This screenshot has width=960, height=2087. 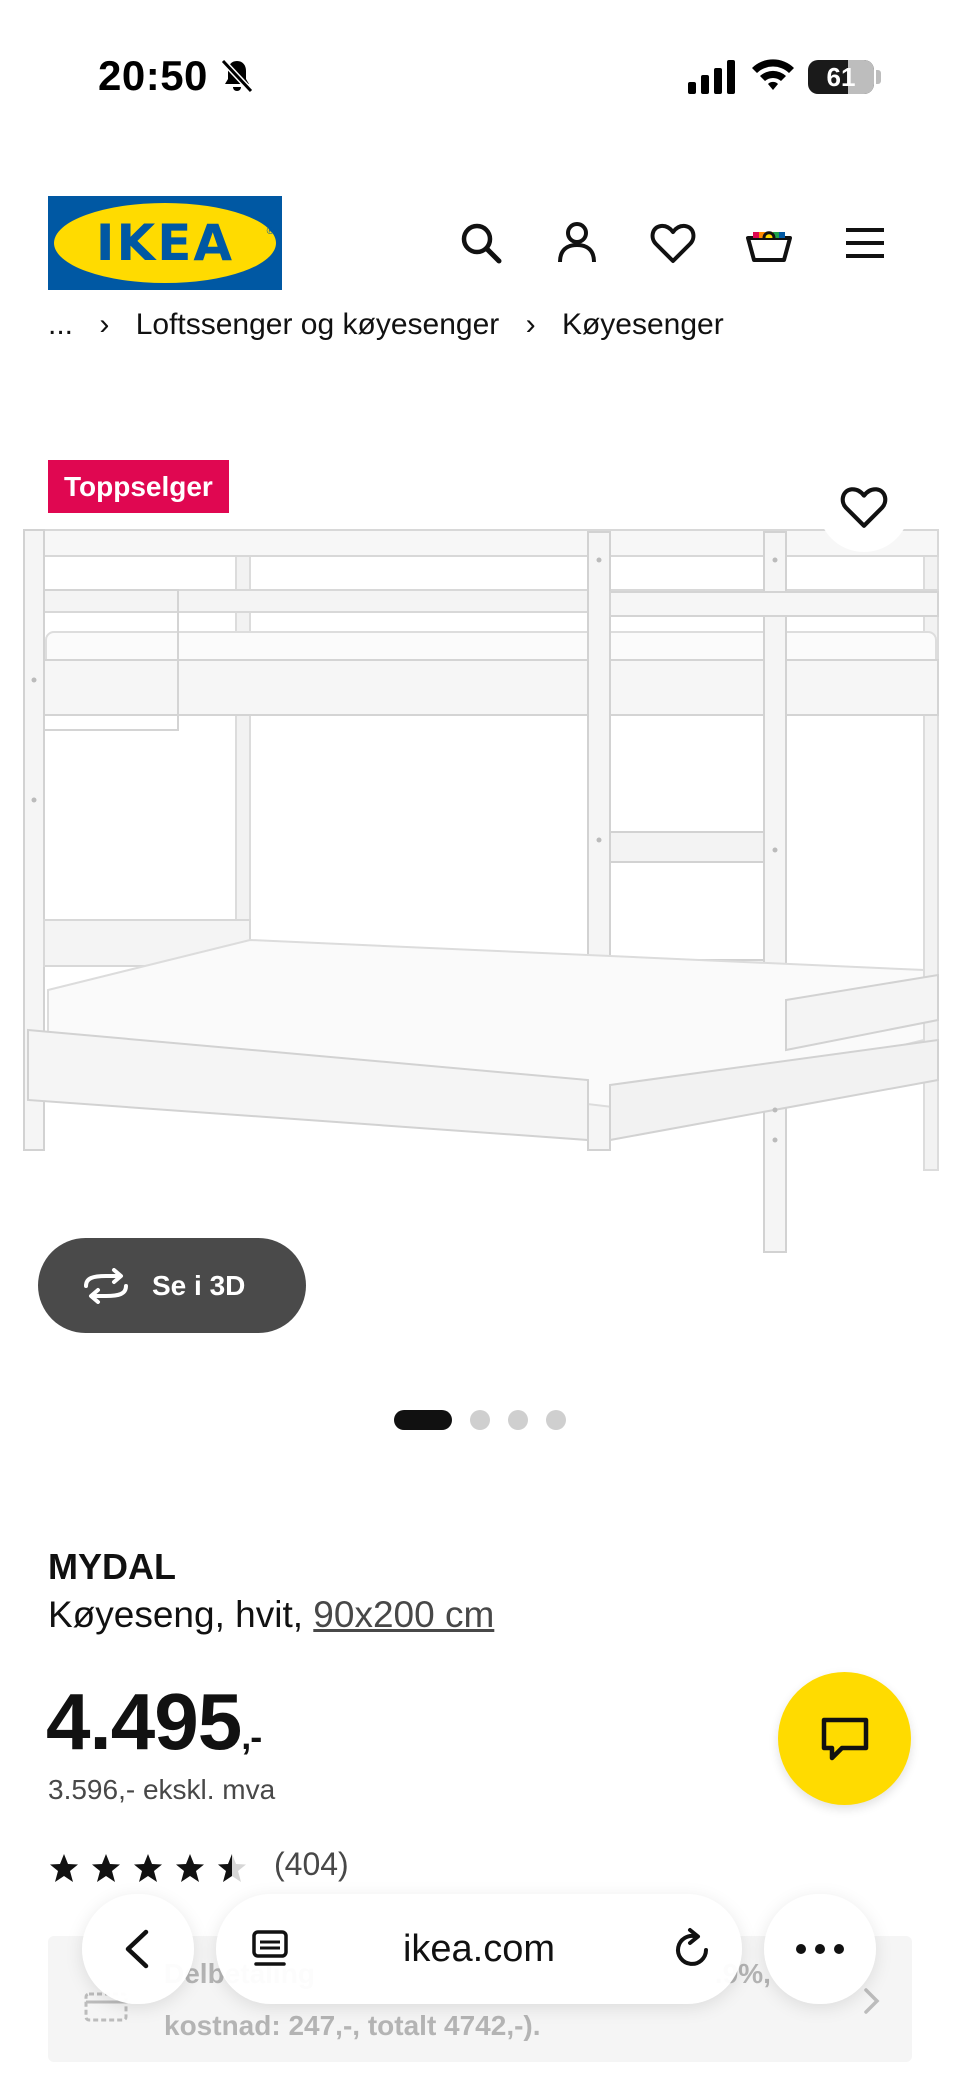 What do you see at coordinates (480, 75) in the screenshot?
I see `status-bar: 20:50 61` at bounding box center [480, 75].